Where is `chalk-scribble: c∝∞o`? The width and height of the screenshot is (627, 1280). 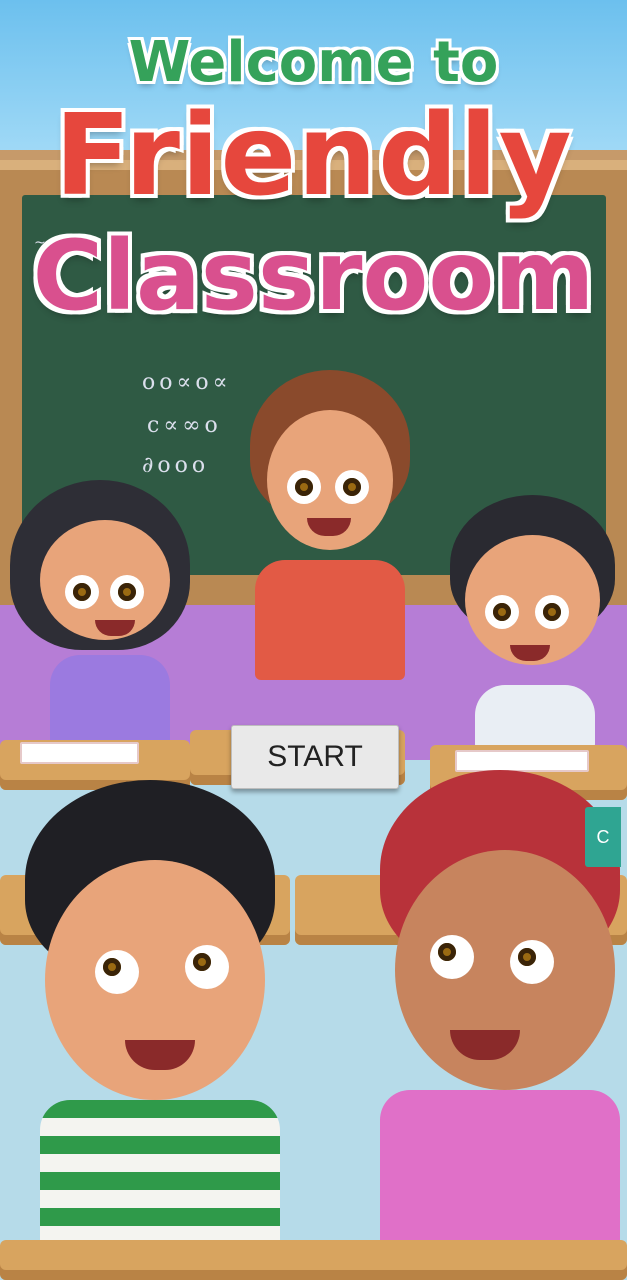
chalk-scribble: c∝∞o is located at coordinates (184, 425).